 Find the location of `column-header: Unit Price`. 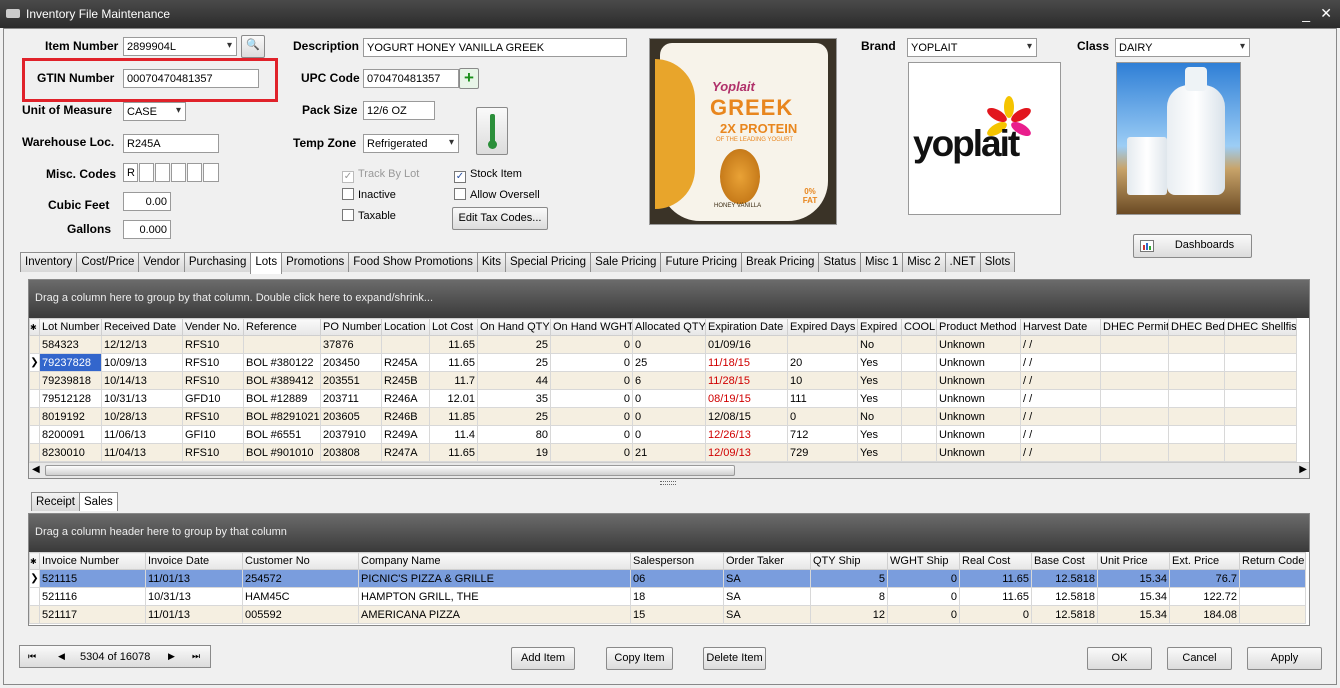

column-header: Unit Price is located at coordinates (1133, 561).